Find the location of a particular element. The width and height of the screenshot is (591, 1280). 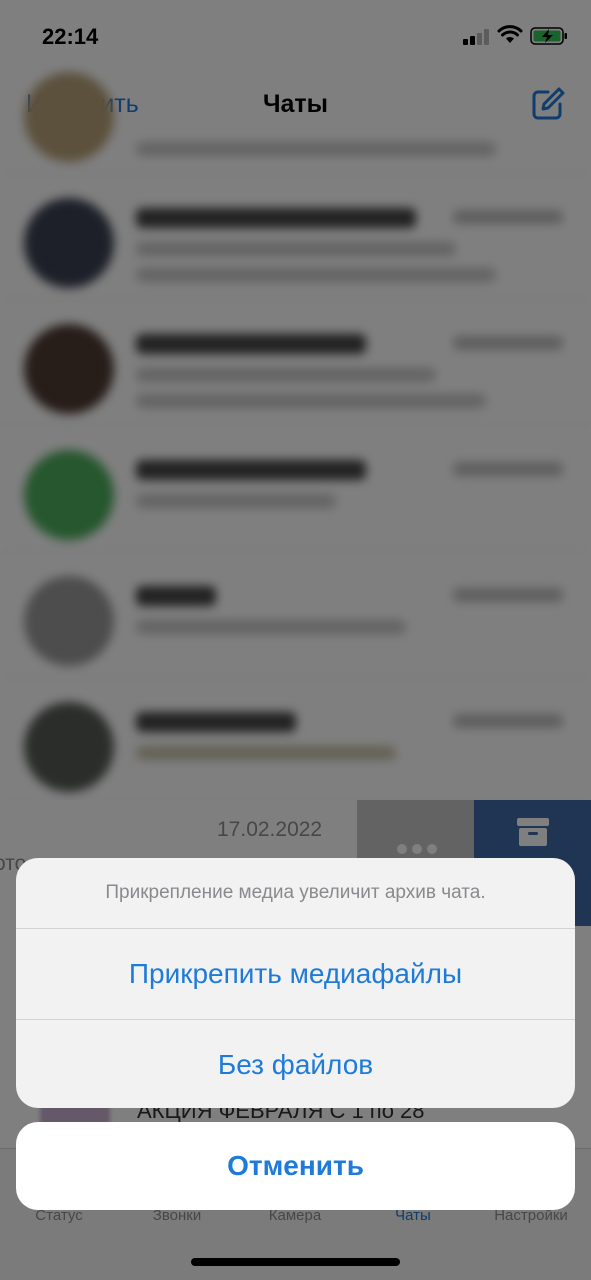

action-sheet-message: Прикрепление медиа увеличит архив чата. is located at coordinates (295, 893).